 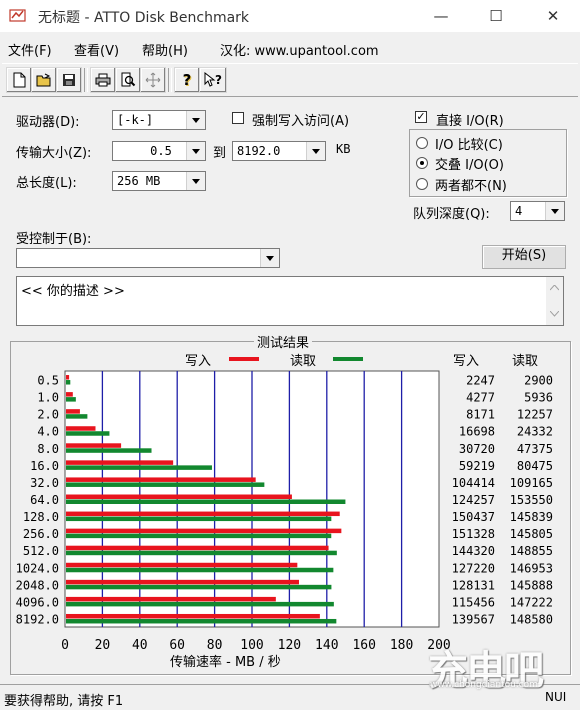 I want to click on y-tick-label: 8.0, so click(x=48, y=449).